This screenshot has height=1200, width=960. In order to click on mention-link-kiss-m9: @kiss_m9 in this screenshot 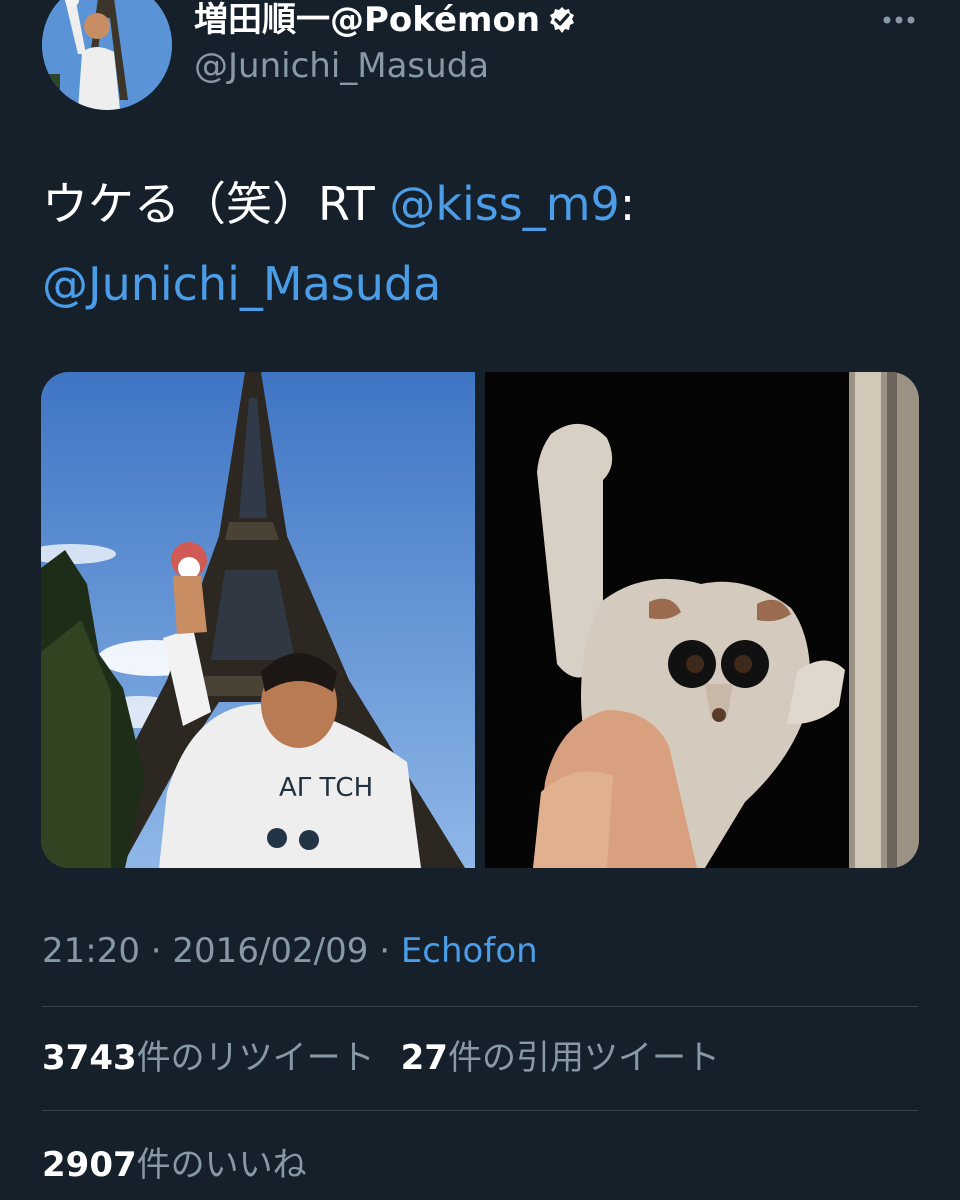, I will do `click(504, 204)`.